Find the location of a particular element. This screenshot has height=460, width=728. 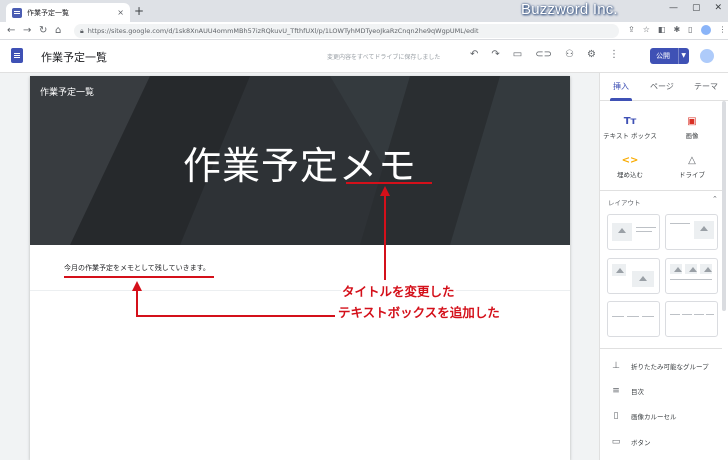

tab-close-icon: × is located at coordinates (120, 12).